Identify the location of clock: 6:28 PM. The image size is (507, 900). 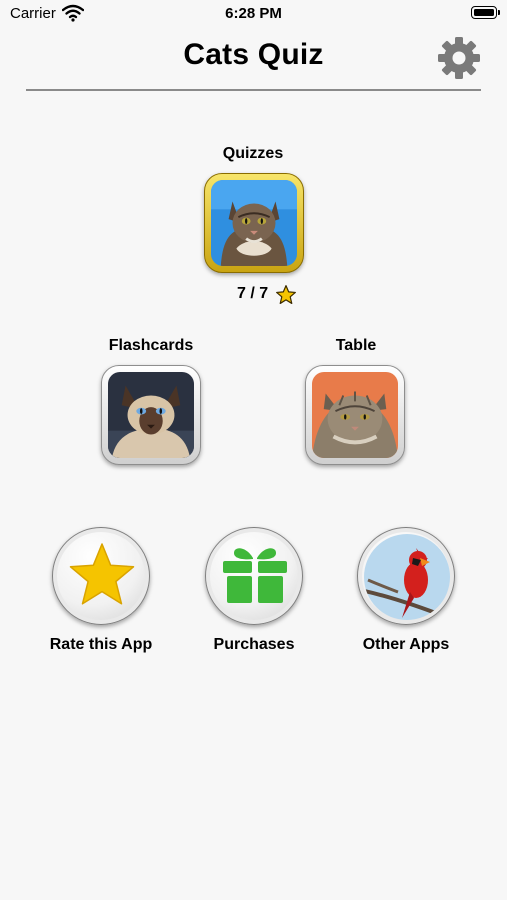
(253, 13).